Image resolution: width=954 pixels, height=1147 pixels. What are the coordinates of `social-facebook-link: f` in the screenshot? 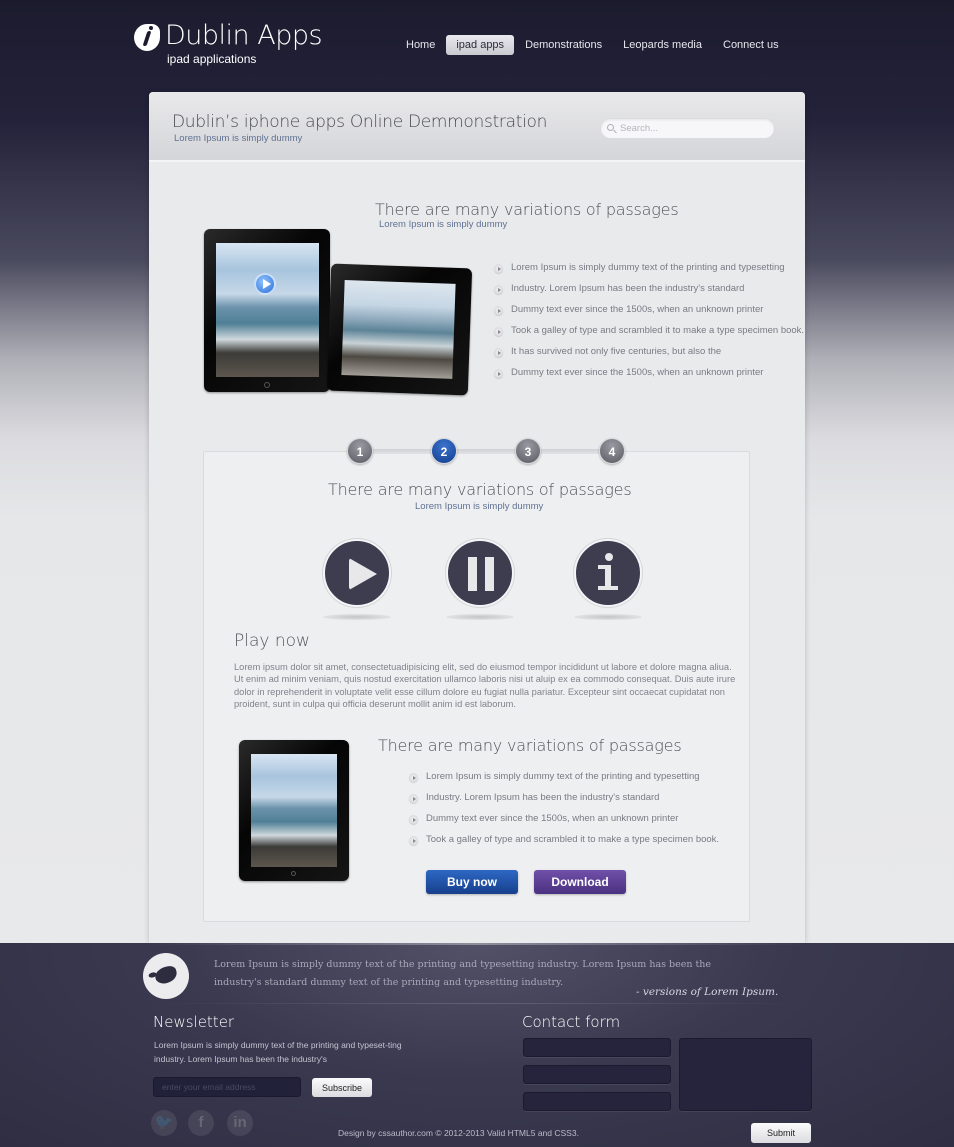 It's located at (201, 1123).